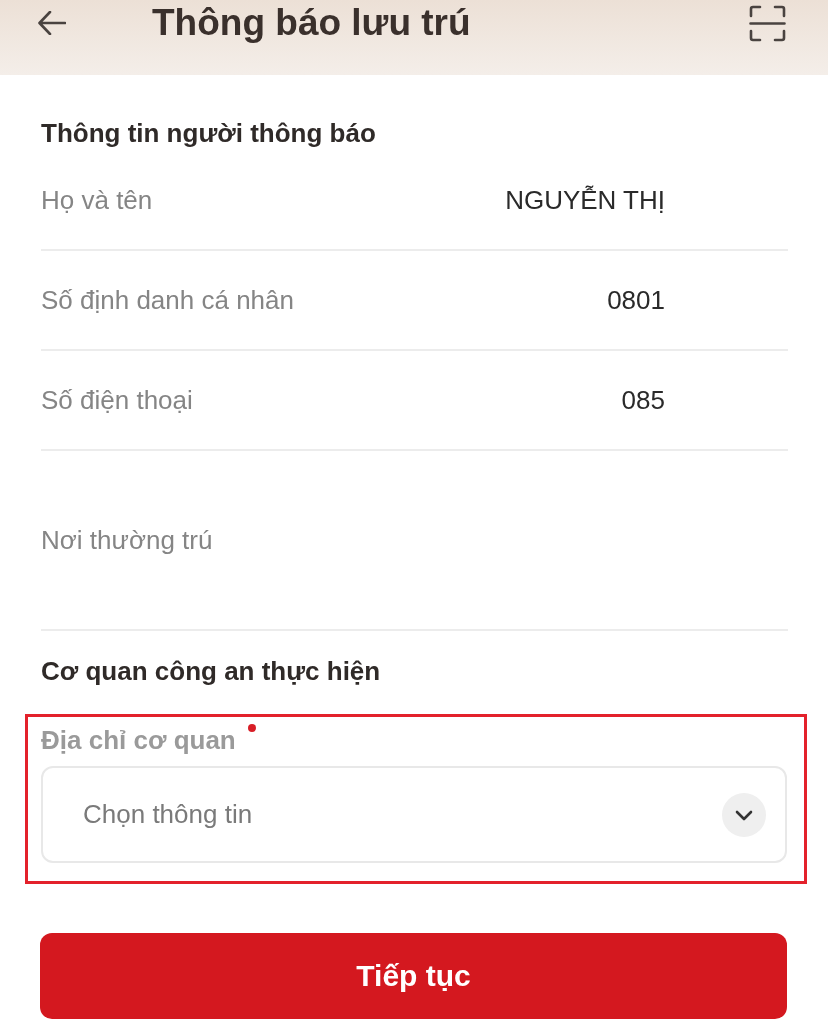 The image size is (828, 1032). What do you see at coordinates (636, 300) in the screenshot?
I see `field-value: 0801` at bounding box center [636, 300].